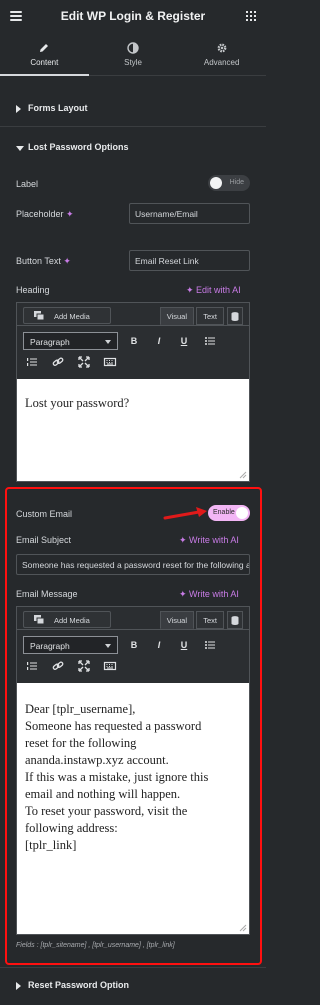  What do you see at coordinates (79, 985) in the screenshot?
I see `section-title: Reset Password Option` at bounding box center [79, 985].